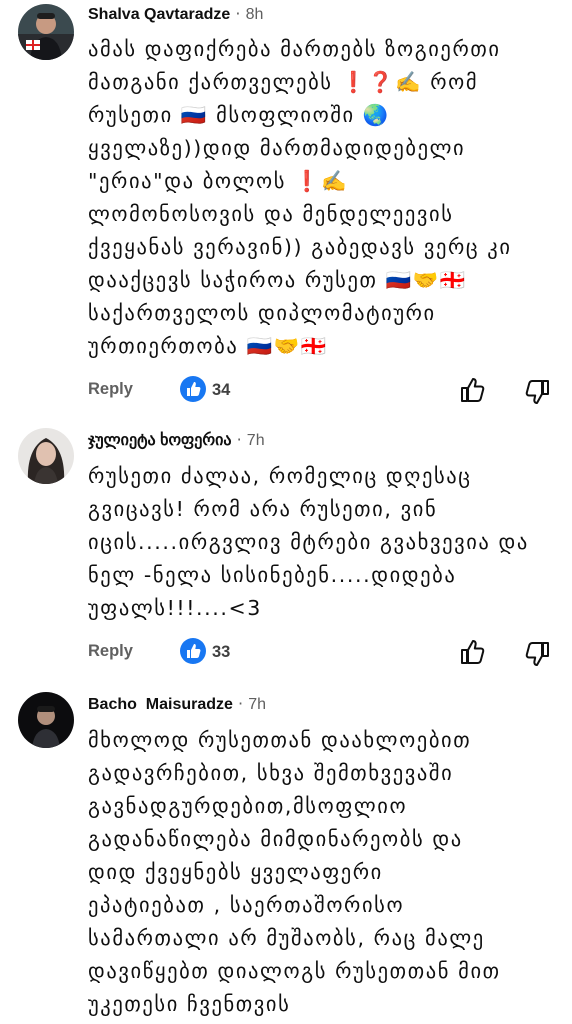  I want to click on comment-line: იცის.....ირგვლივ მტრები გვახვევია და, so click(308, 542).